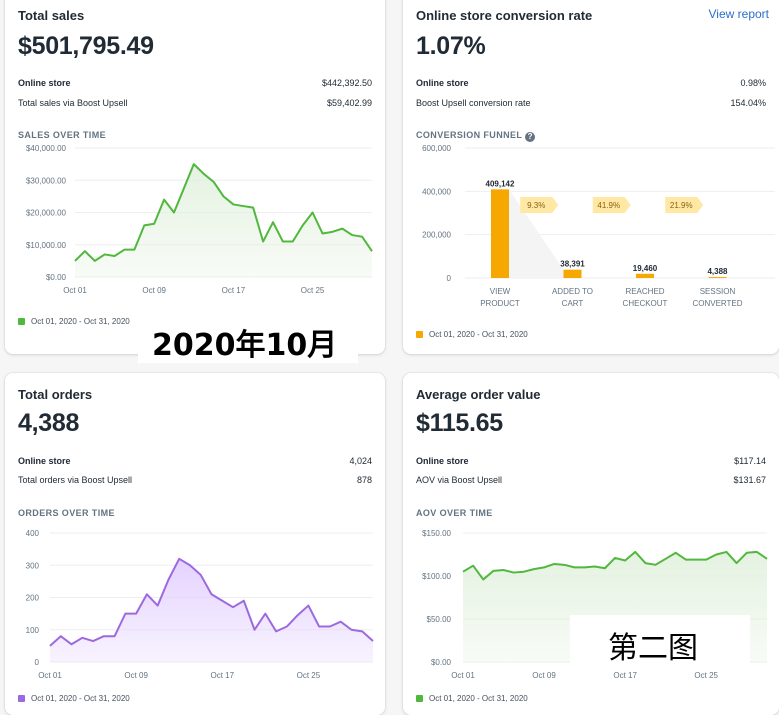 The image size is (779, 715). I want to click on y-tick-label: $10,000.00, so click(46, 245).